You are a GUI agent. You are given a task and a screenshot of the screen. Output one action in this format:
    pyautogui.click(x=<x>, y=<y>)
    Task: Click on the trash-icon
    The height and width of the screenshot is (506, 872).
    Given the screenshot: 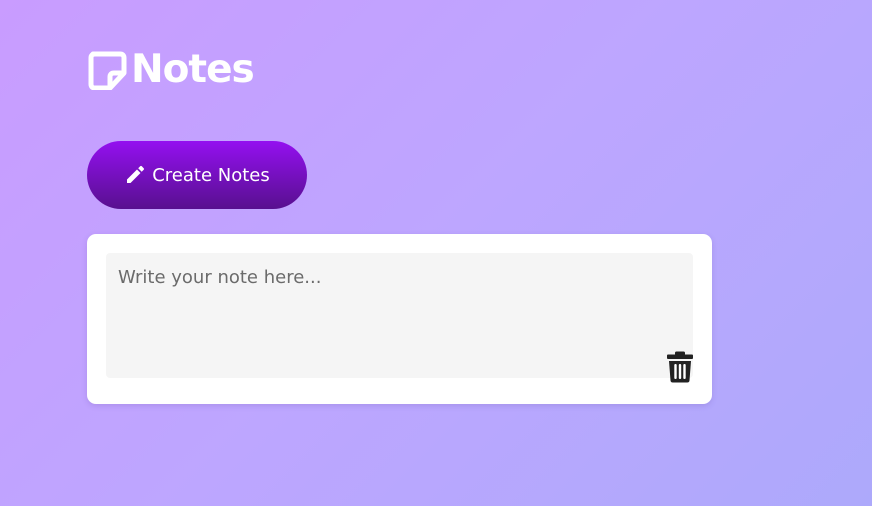 What is the action you would take?
    pyautogui.click(x=680, y=369)
    